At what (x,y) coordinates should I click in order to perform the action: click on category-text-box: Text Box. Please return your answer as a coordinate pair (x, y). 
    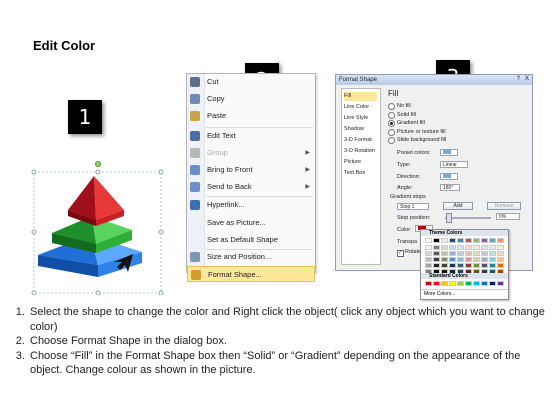
    Looking at the image, I should click on (360, 173).